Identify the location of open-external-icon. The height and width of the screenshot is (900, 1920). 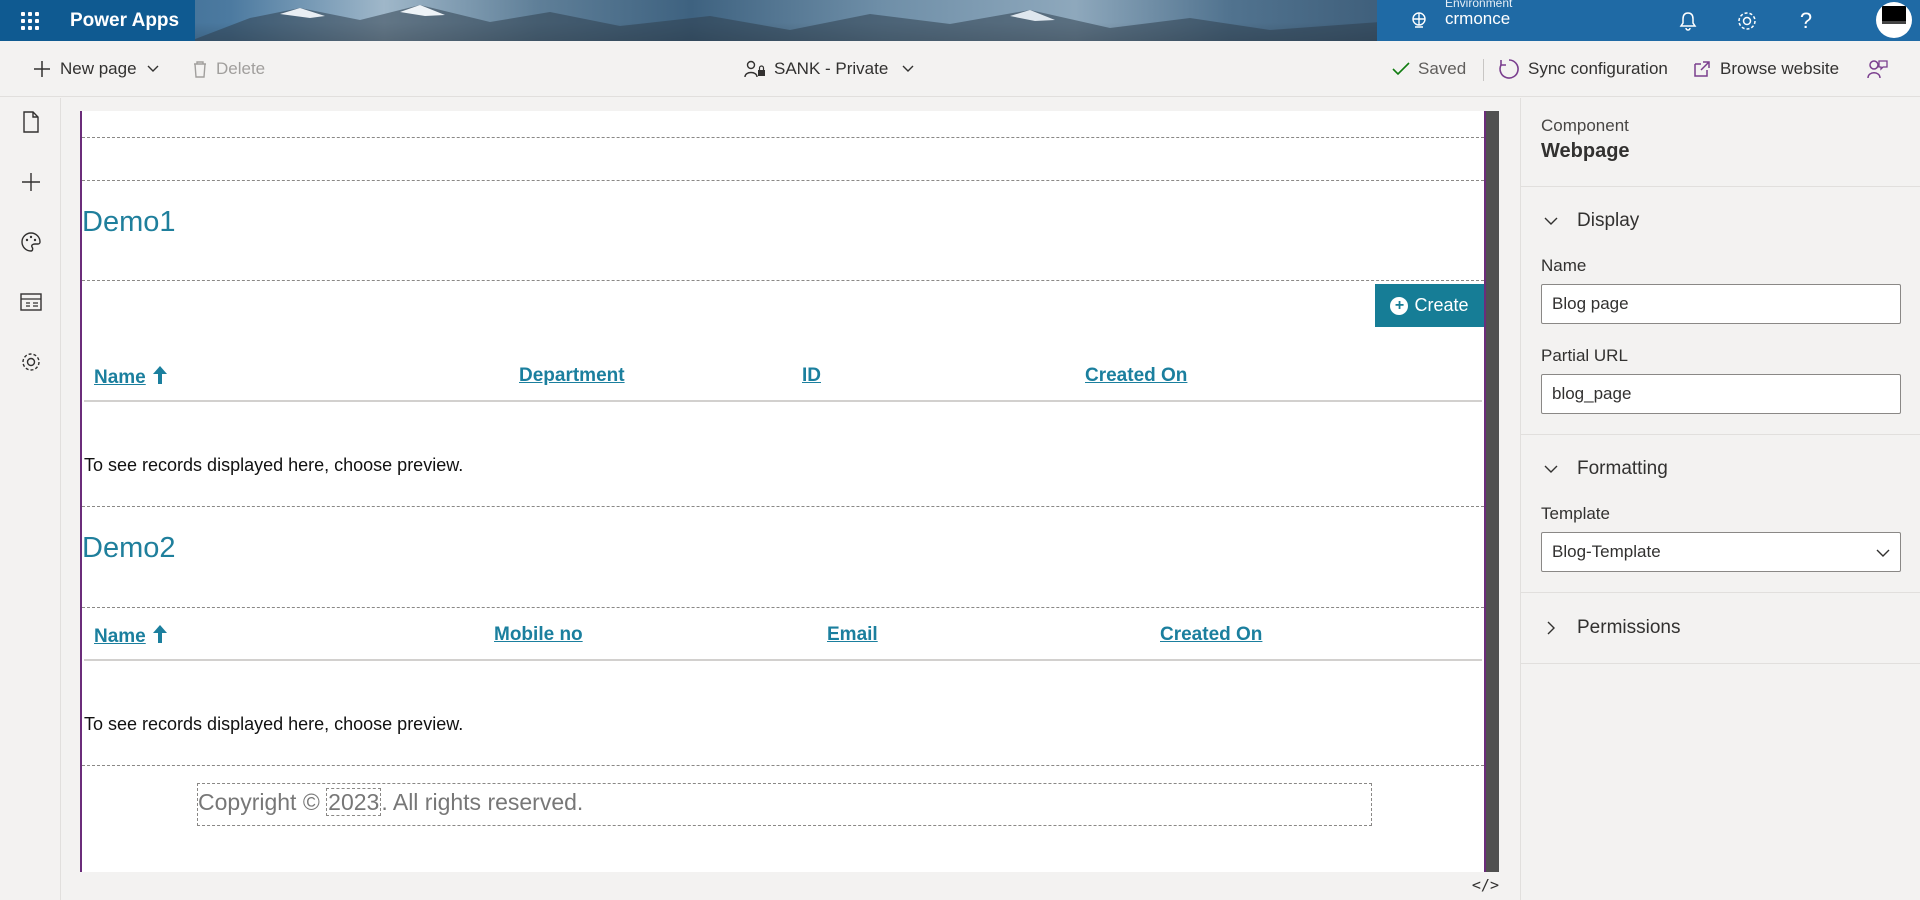
(1702, 69).